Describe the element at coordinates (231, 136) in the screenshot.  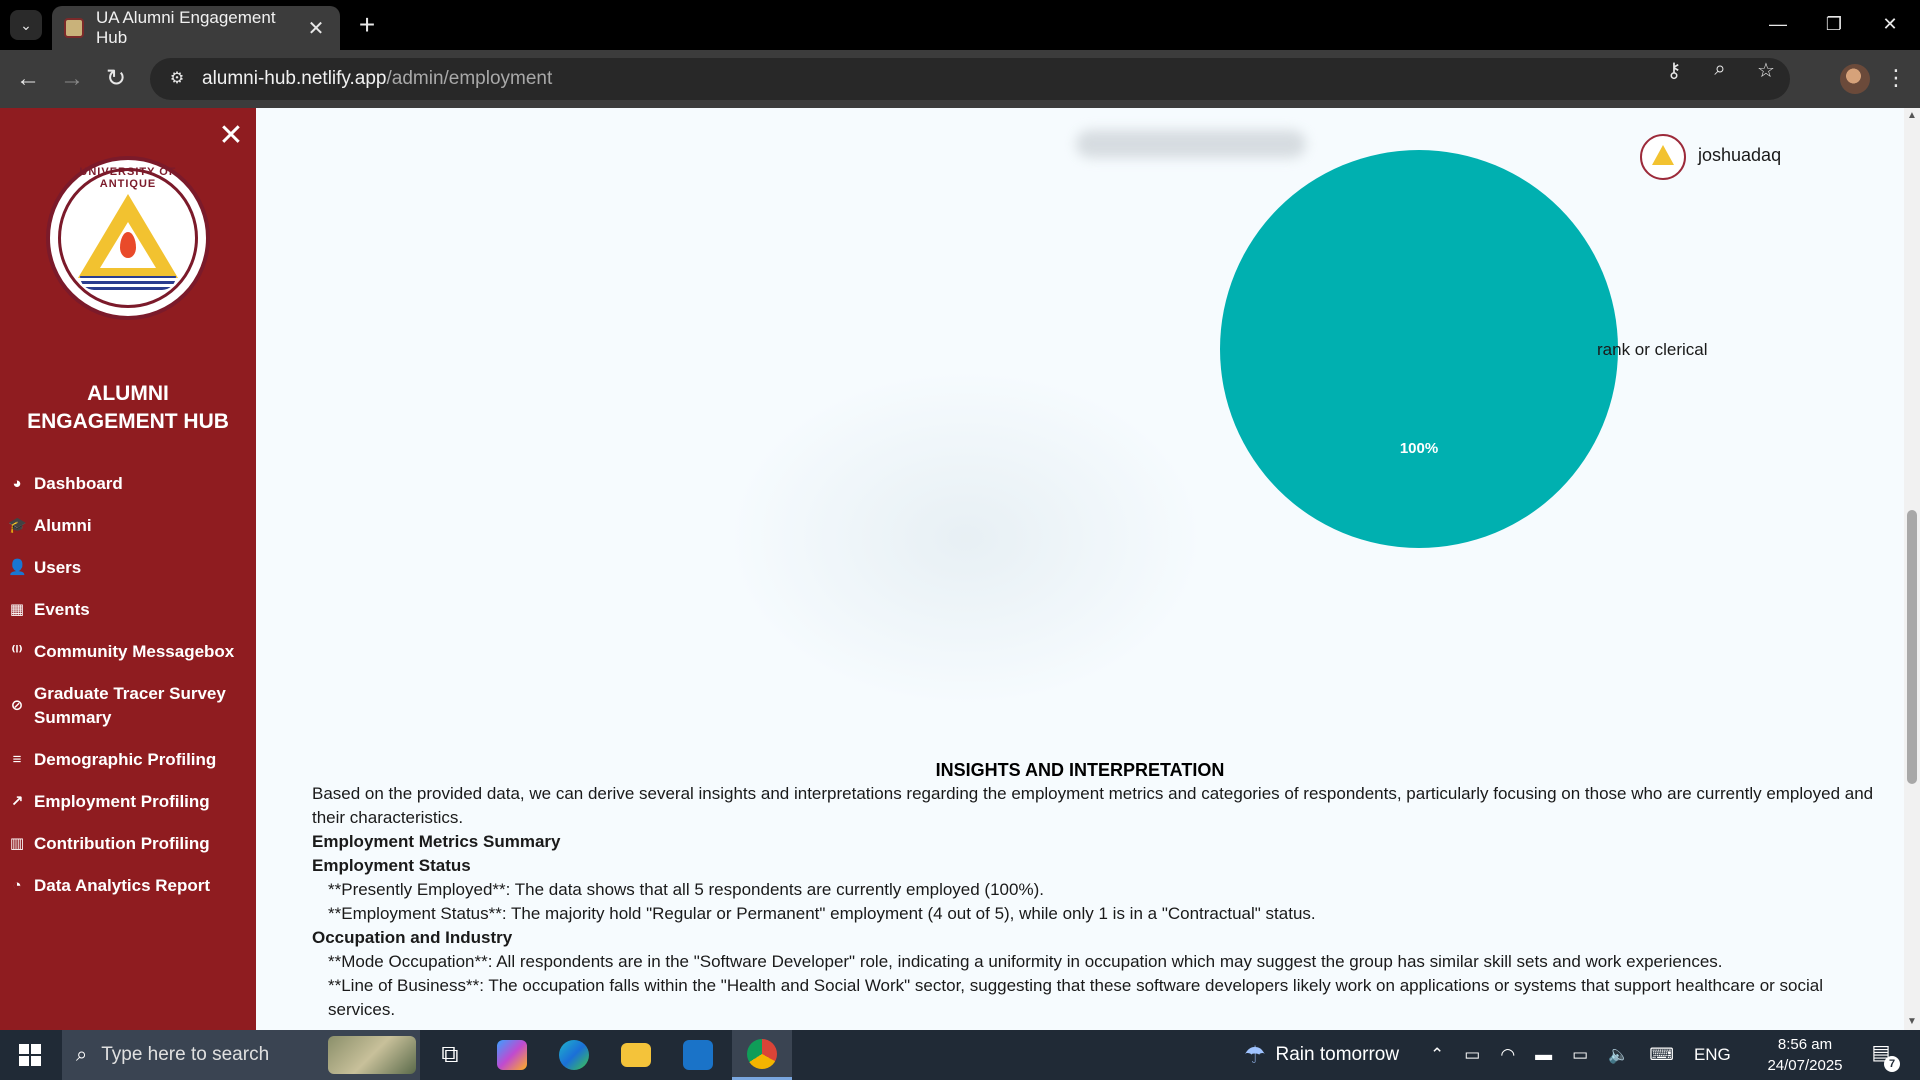
I see `sidebar-close-icon: ✕` at that location.